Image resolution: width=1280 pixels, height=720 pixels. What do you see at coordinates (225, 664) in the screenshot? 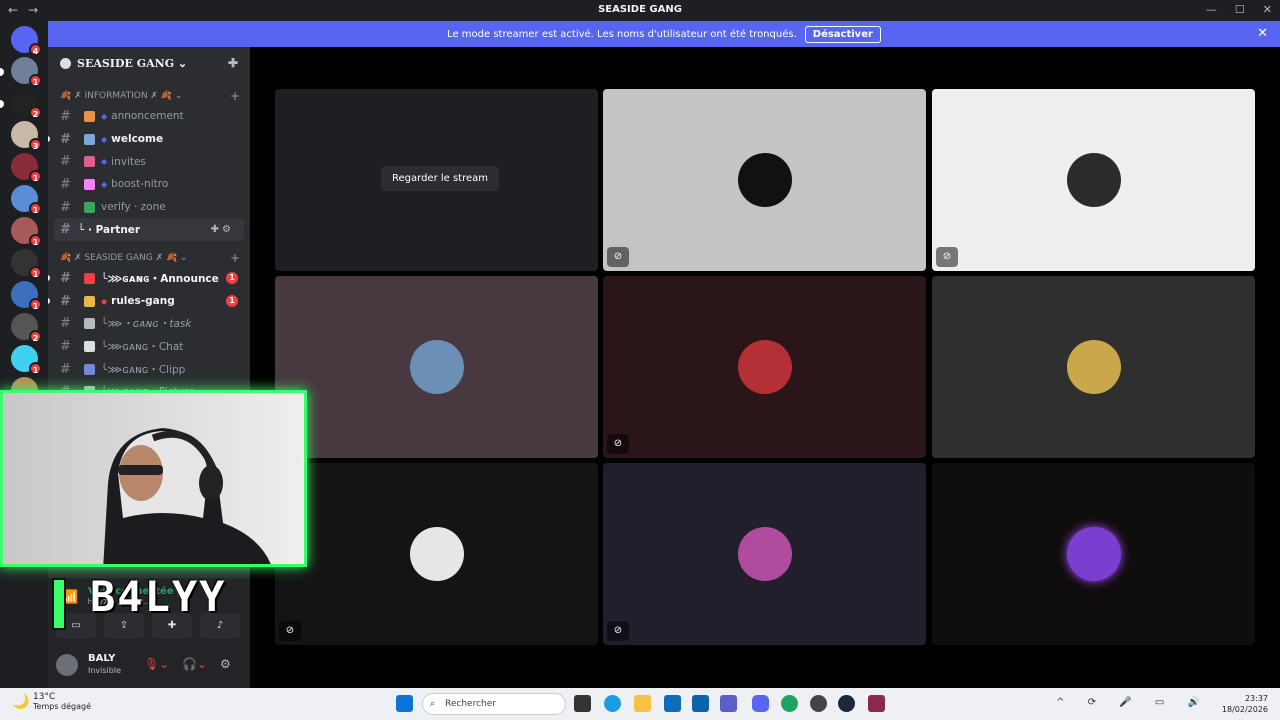
I see `user-settings-icon: ⚙` at bounding box center [225, 664].